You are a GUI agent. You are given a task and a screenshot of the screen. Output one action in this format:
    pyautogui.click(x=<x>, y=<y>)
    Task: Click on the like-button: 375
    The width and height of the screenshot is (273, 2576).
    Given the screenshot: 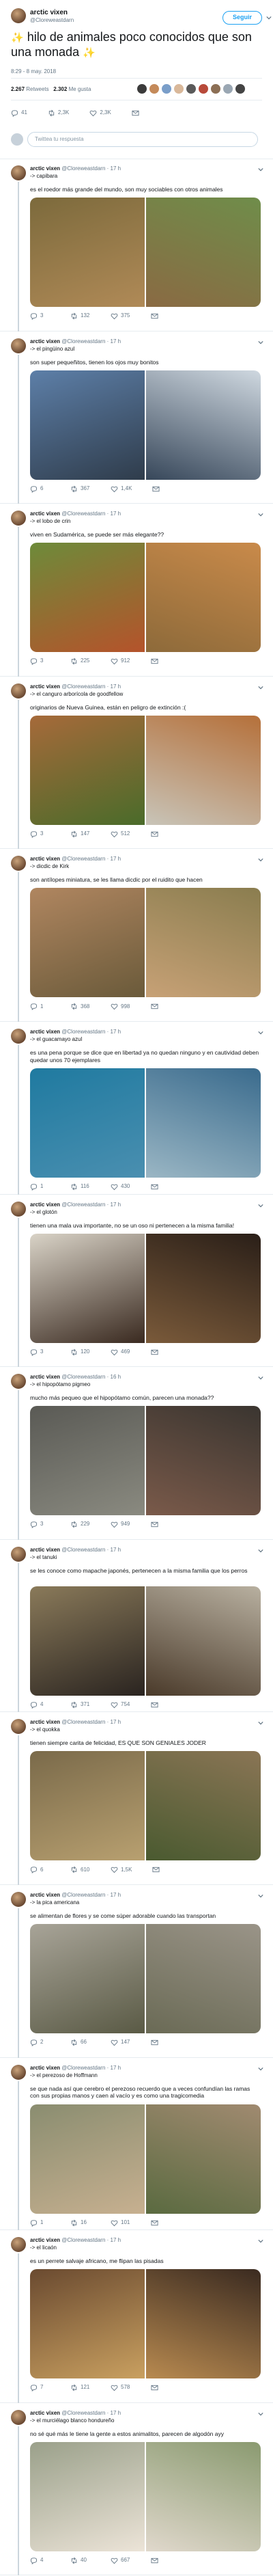 What is the action you would take?
    pyautogui.click(x=120, y=316)
    